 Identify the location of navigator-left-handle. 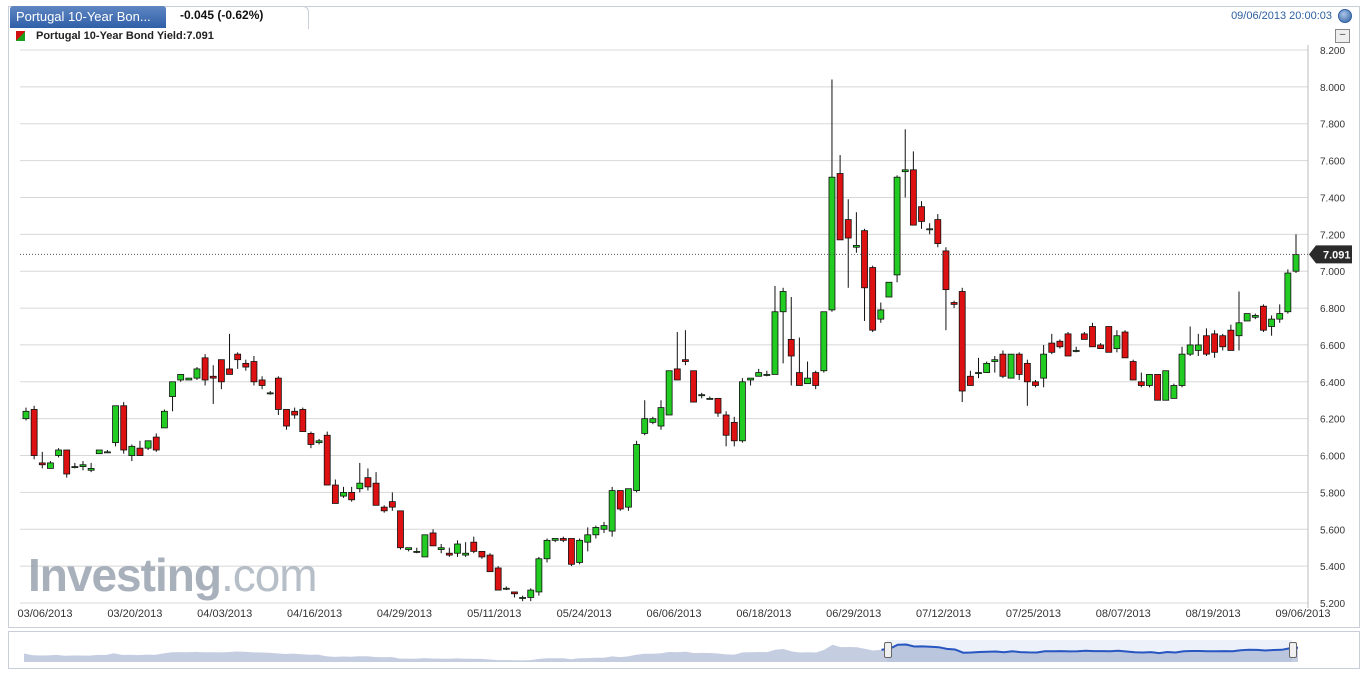
(888, 650).